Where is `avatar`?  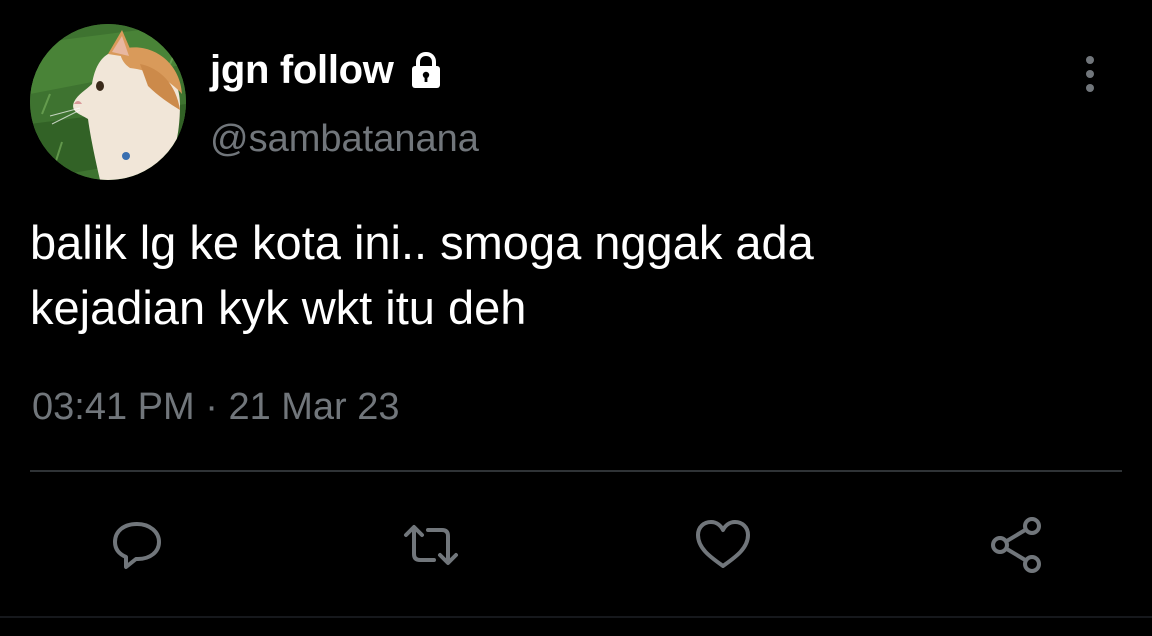 avatar is located at coordinates (108, 102).